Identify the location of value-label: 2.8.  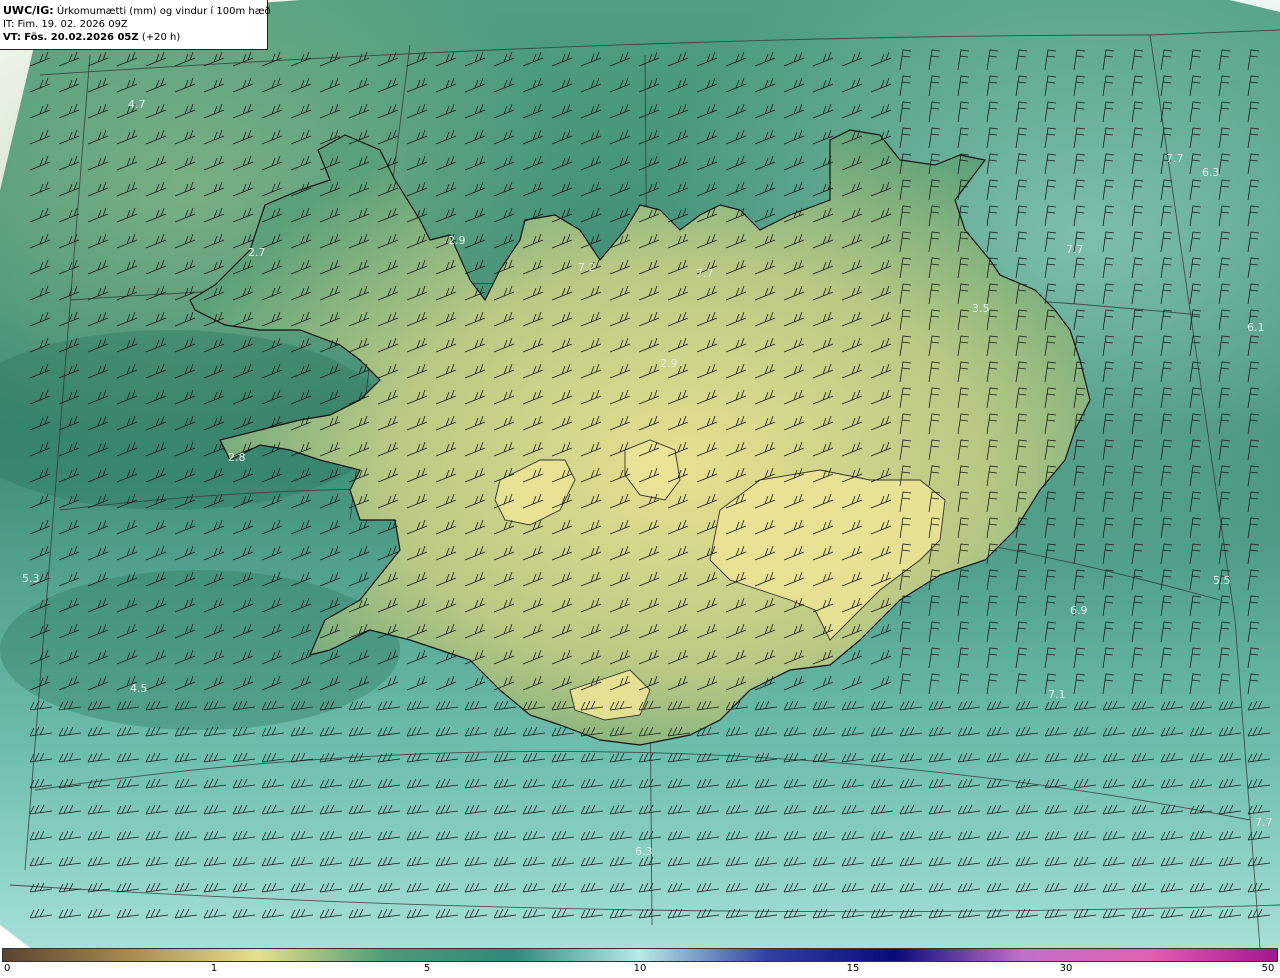
(237, 457).